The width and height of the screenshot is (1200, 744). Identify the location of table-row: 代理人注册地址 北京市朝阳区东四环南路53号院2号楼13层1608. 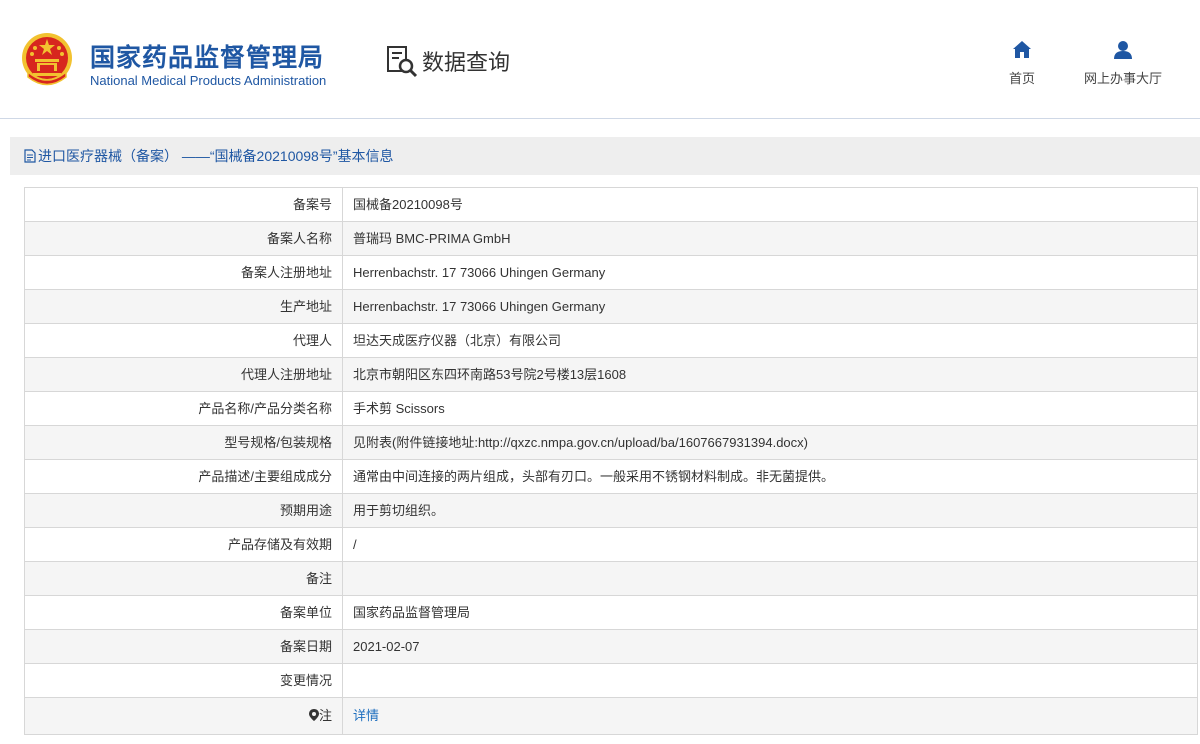
(611, 374).